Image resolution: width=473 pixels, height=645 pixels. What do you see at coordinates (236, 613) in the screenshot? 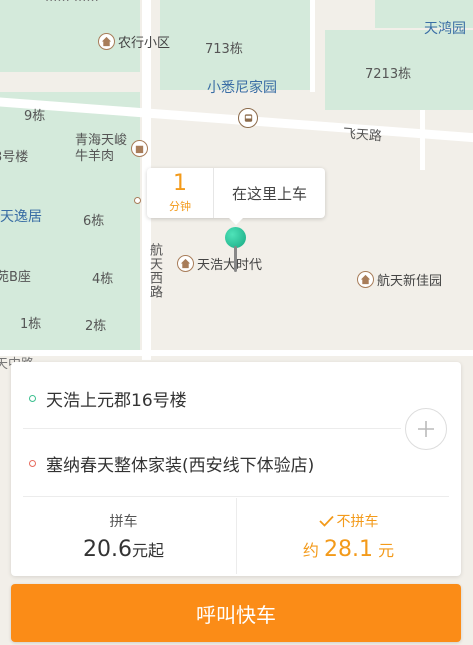
I see `call-express-button: 呼叫快车` at bounding box center [236, 613].